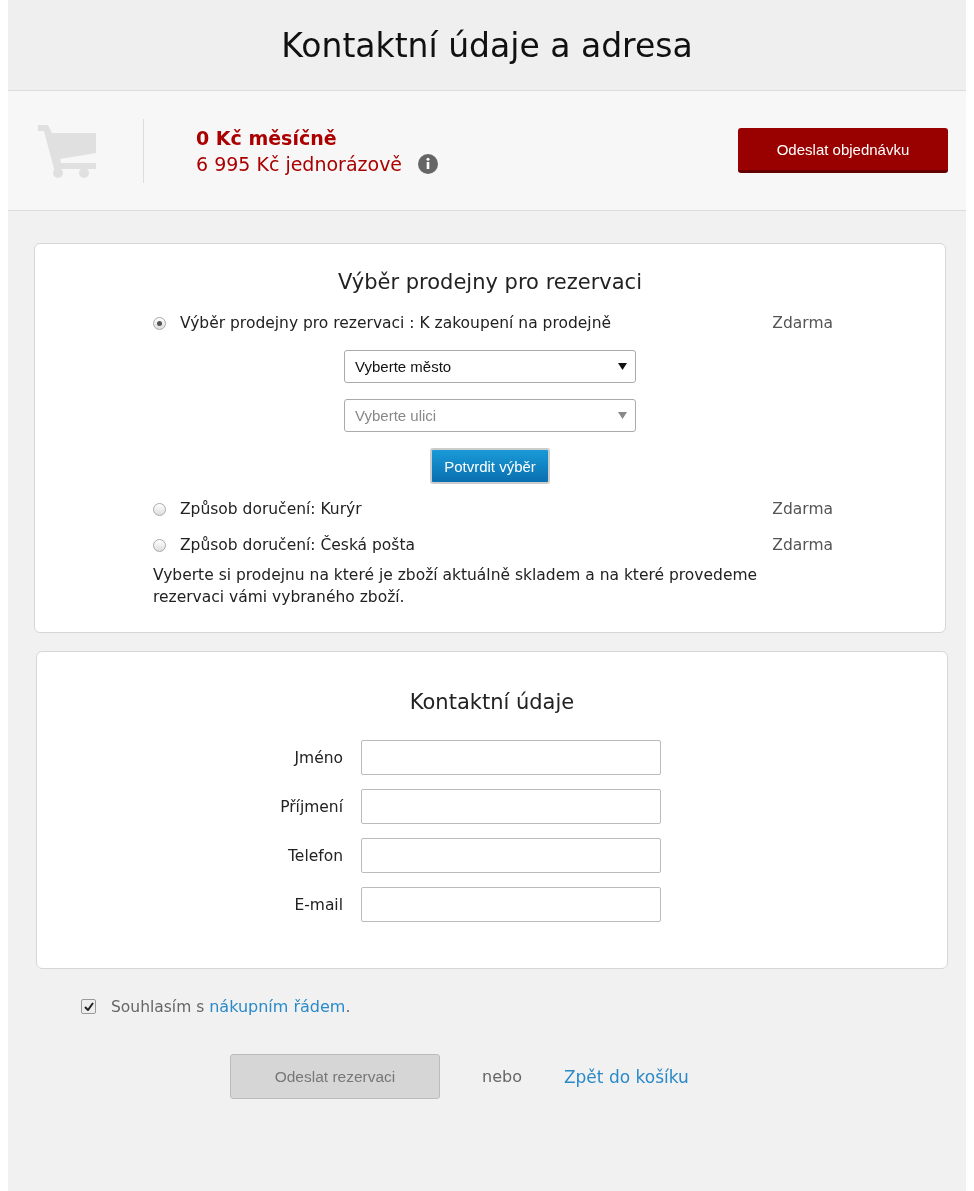  What do you see at coordinates (396, 323) in the screenshot?
I see `option-label: Výběr prodejny pro rezervaci : K zakoupení na prodejně` at bounding box center [396, 323].